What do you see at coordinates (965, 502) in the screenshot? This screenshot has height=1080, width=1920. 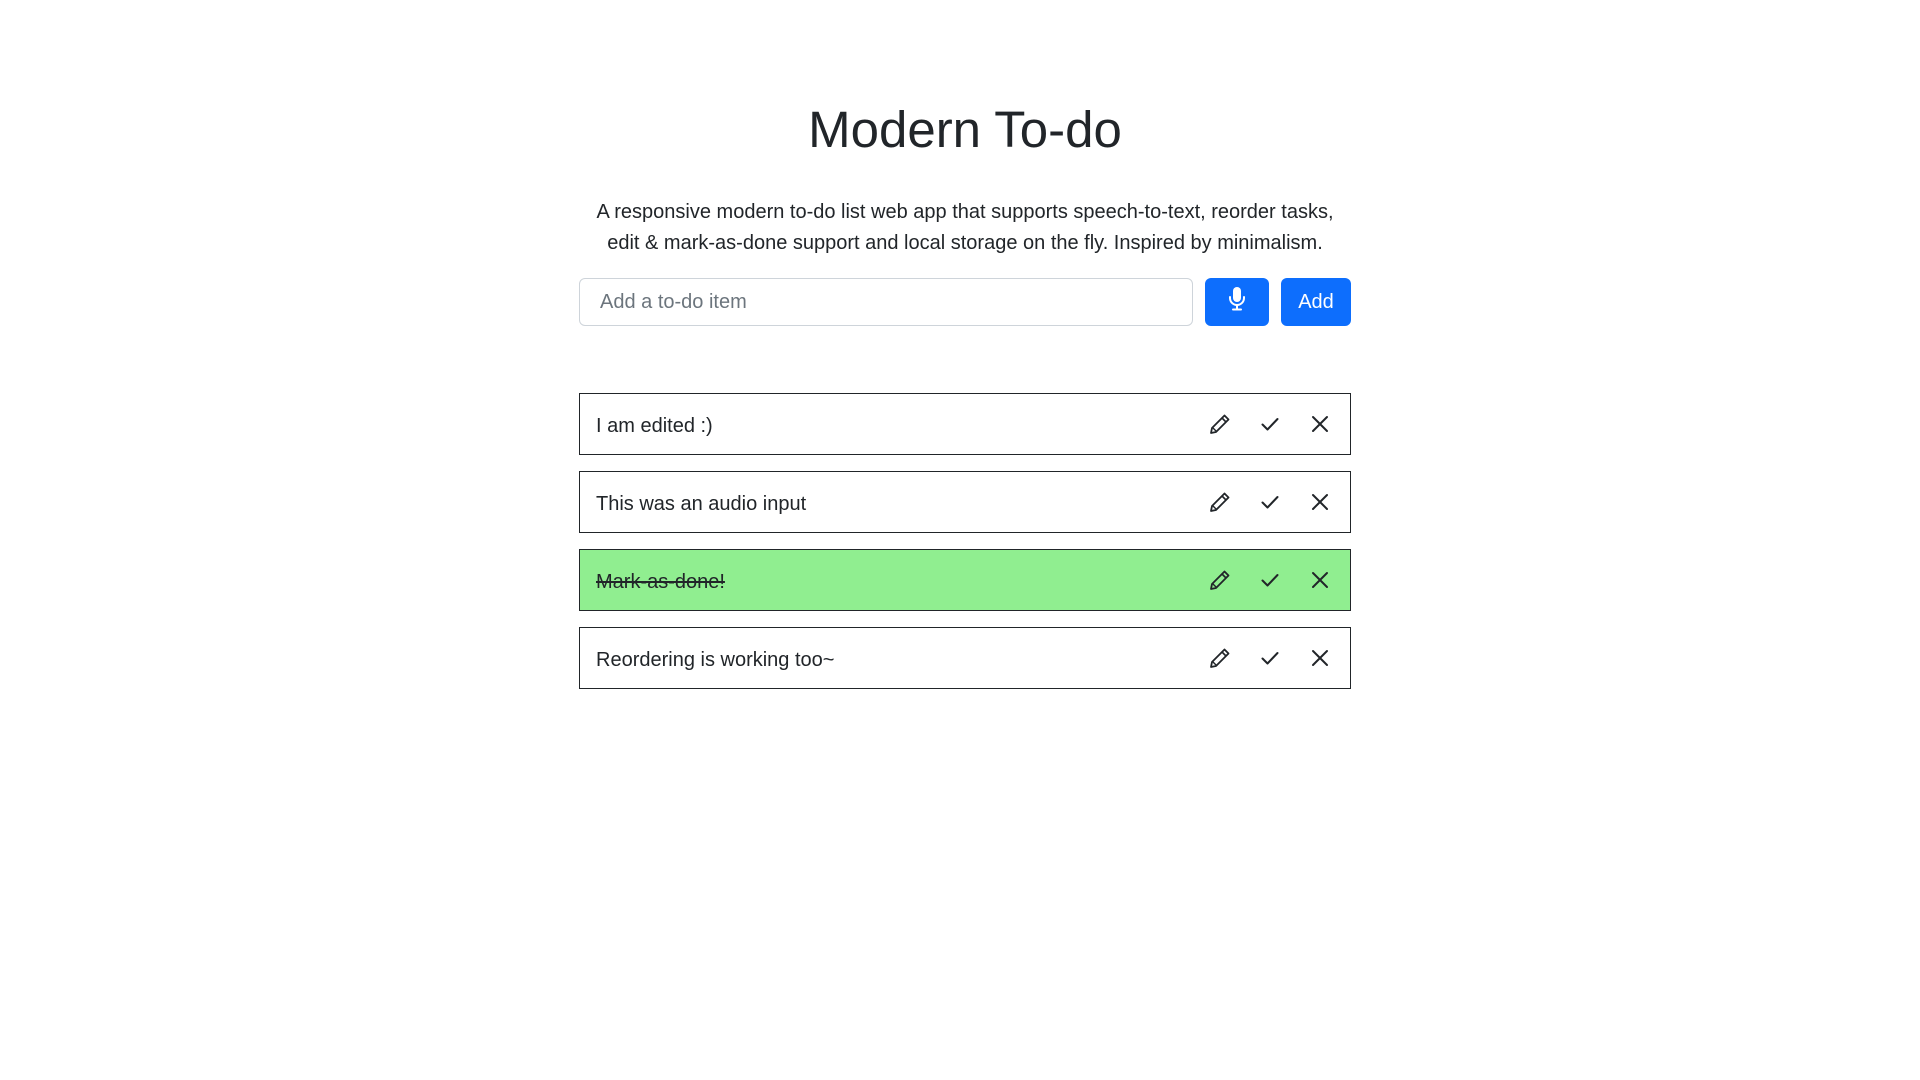 I see `todo-item-2: This was an audio input` at bounding box center [965, 502].